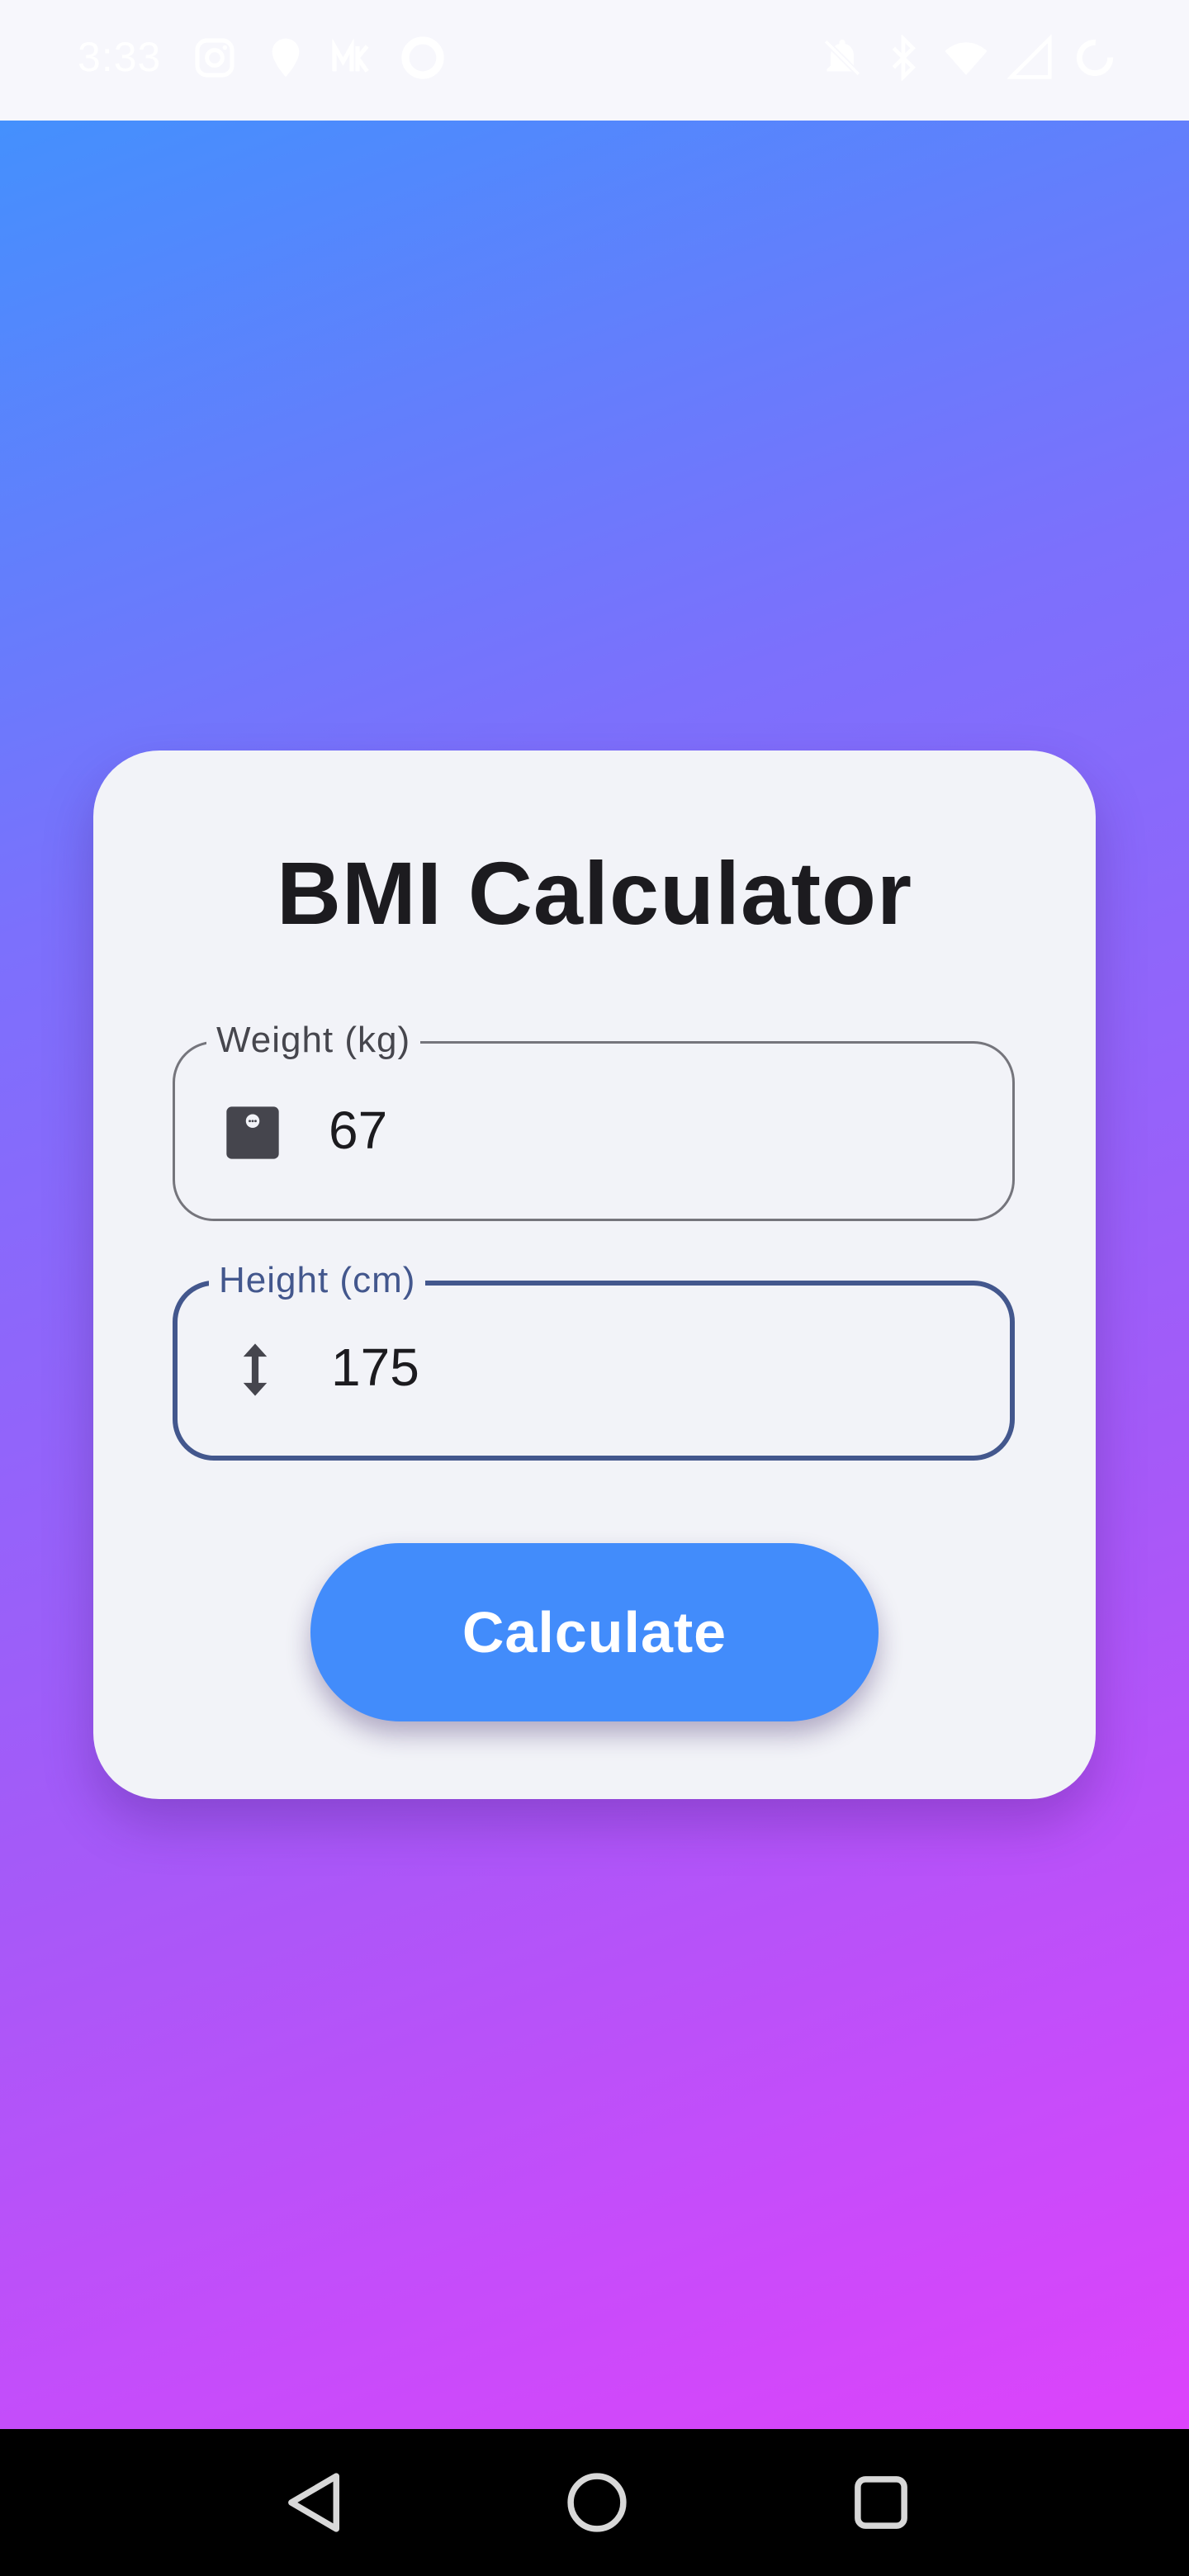 The image size is (1189, 2576). I want to click on status-time: 3:33, so click(120, 57).